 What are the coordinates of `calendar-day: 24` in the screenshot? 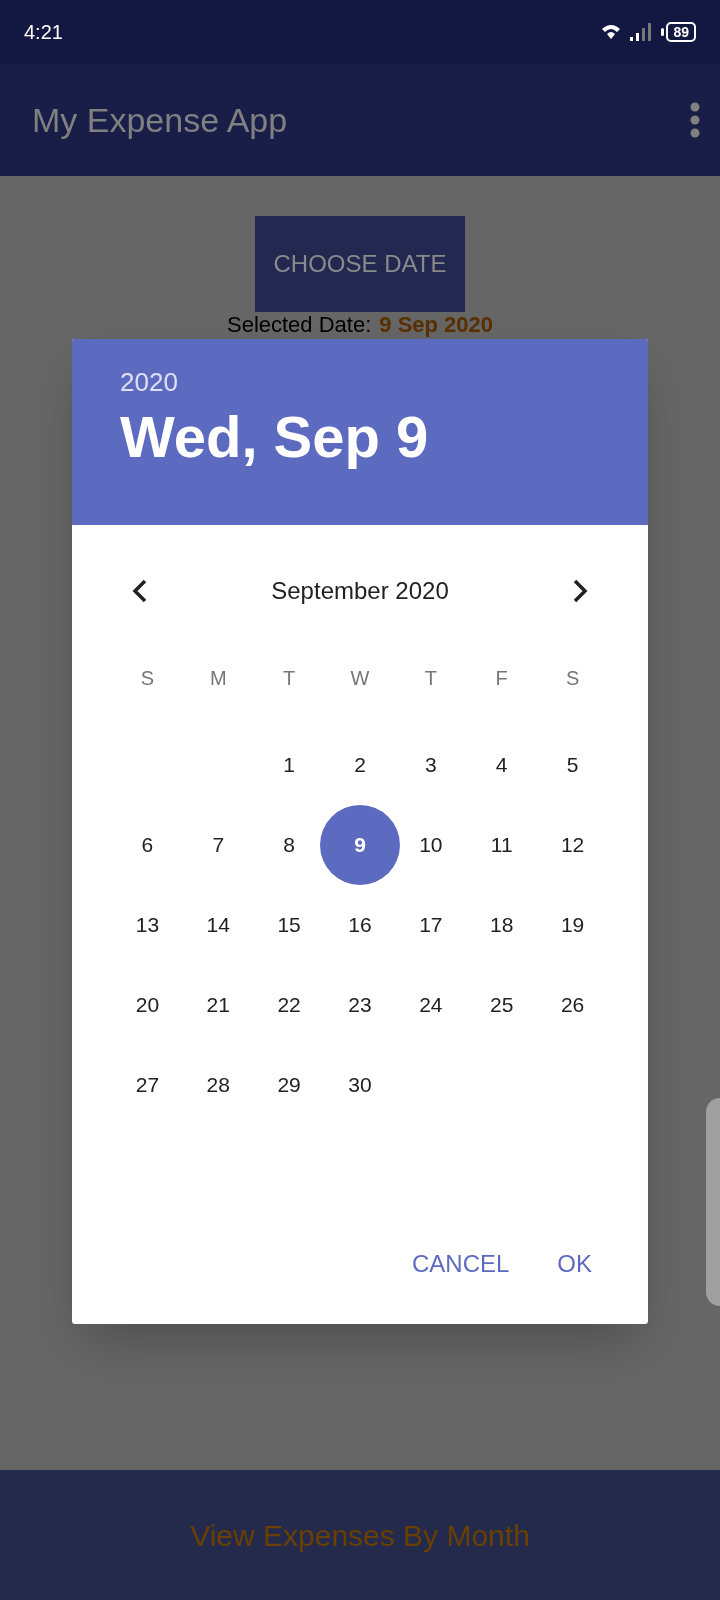 It's located at (430, 1005).